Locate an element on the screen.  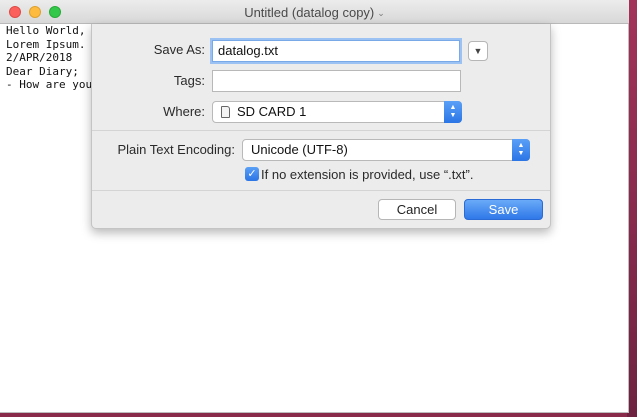
where-popup: SD CARD 1 ▲ ▼ is located at coordinates (337, 112).